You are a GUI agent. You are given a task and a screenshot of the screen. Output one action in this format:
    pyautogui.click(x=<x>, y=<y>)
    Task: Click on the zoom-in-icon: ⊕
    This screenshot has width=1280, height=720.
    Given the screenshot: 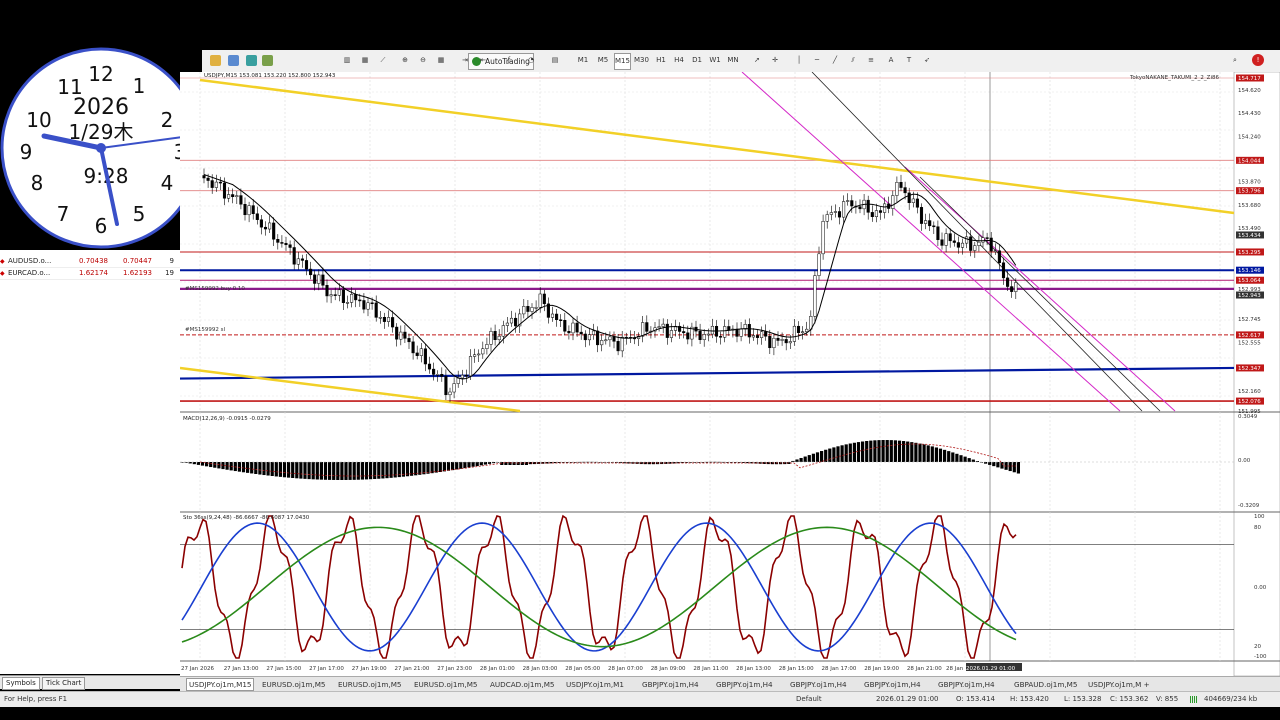 What is the action you would take?
    pyautogui.click(x=405, y=60)
    